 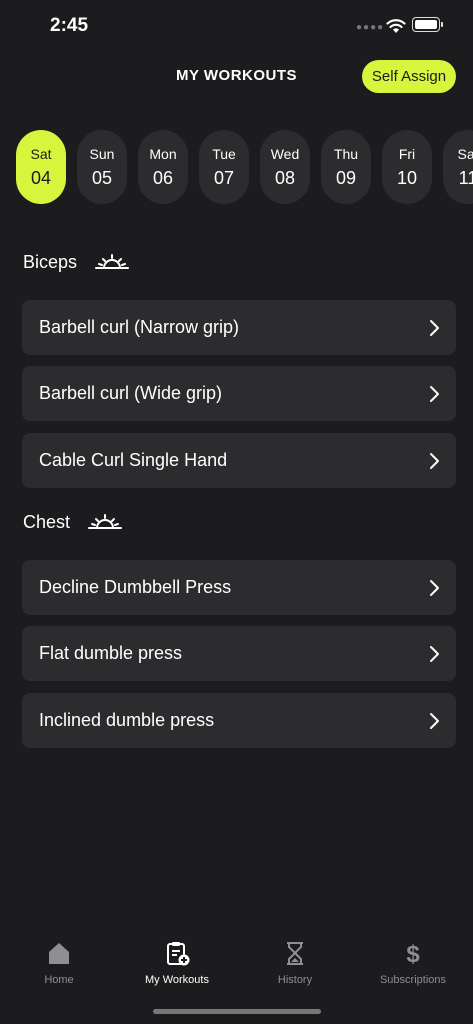 What do you see at coordinates (133, 460) in the screenshot?
I see `exercise-name: Cable Curl Single Hand` at bounding box center [133, 460].